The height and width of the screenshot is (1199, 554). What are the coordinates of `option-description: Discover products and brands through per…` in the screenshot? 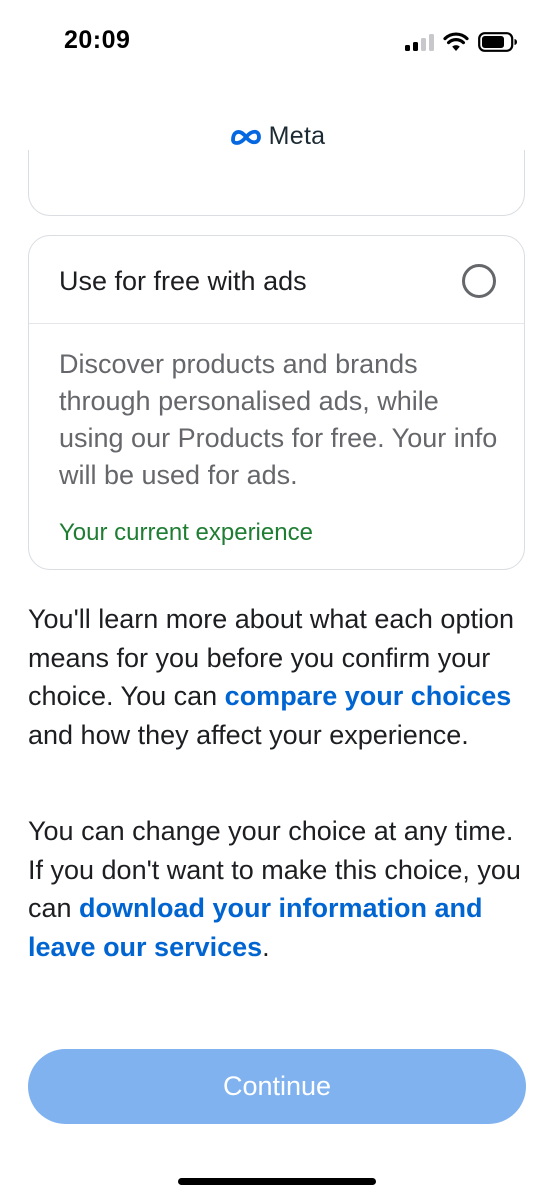 It's located at (278, 419).